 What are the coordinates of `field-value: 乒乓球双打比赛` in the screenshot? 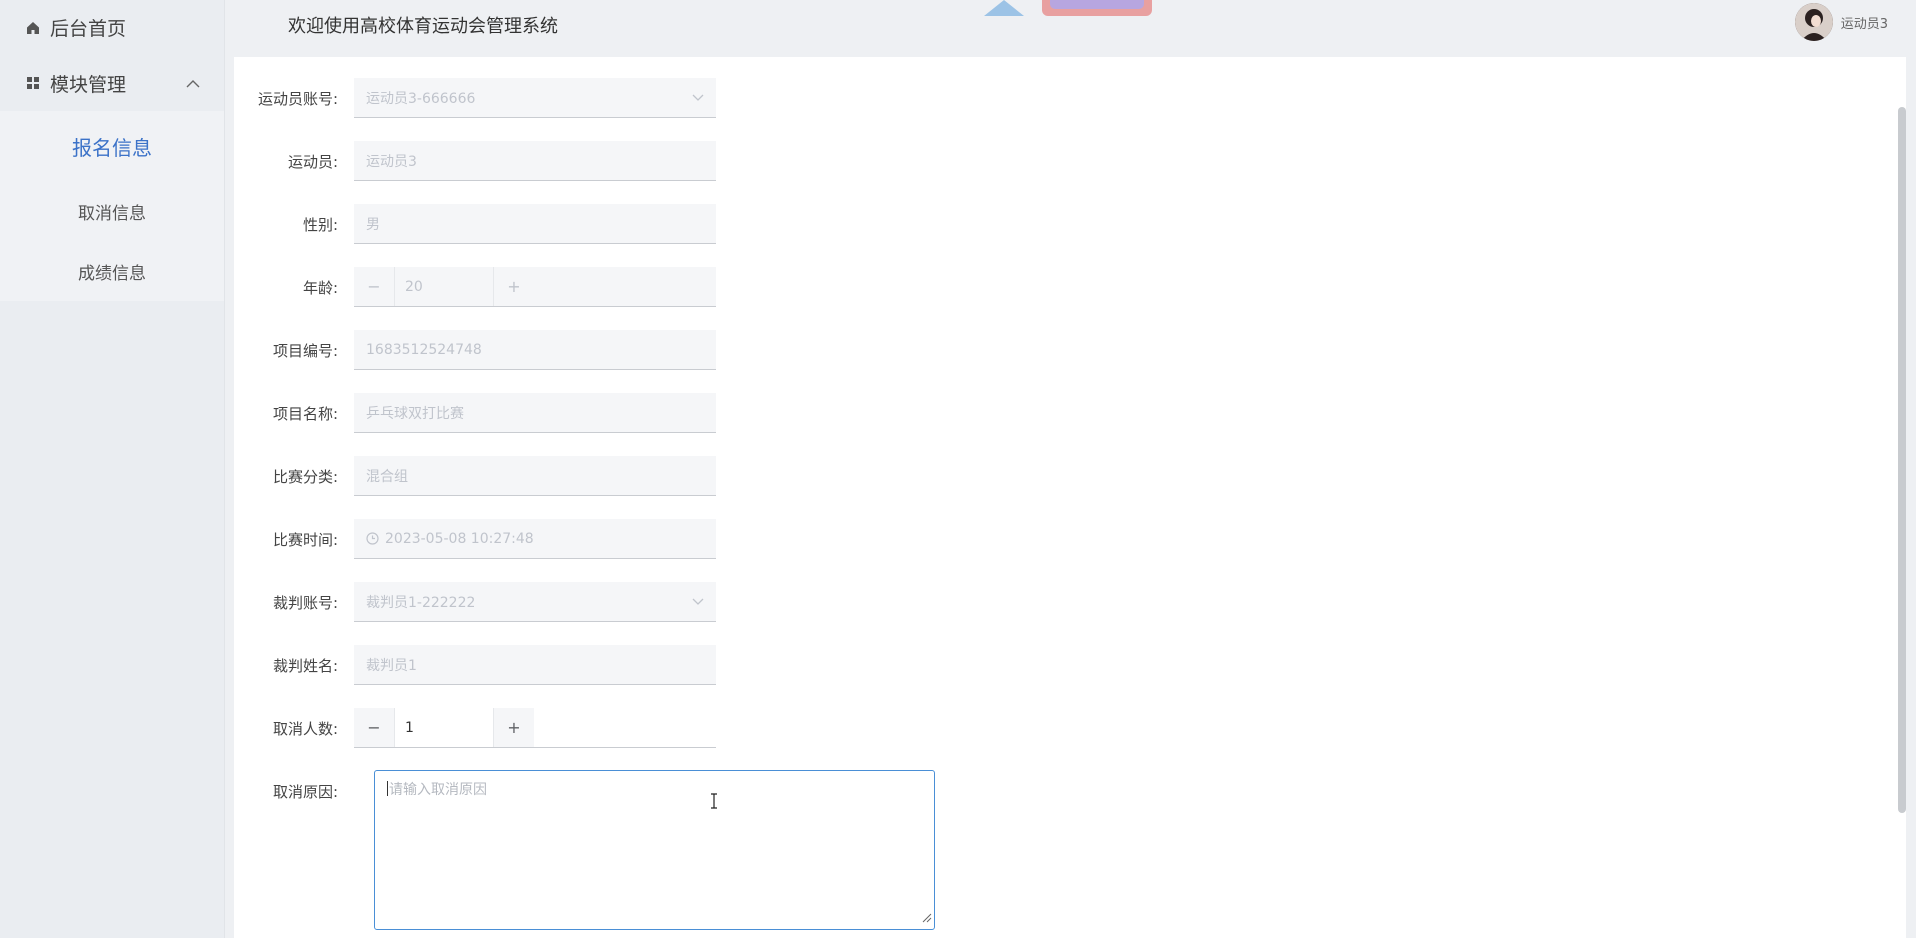 It's located at (415, 413).